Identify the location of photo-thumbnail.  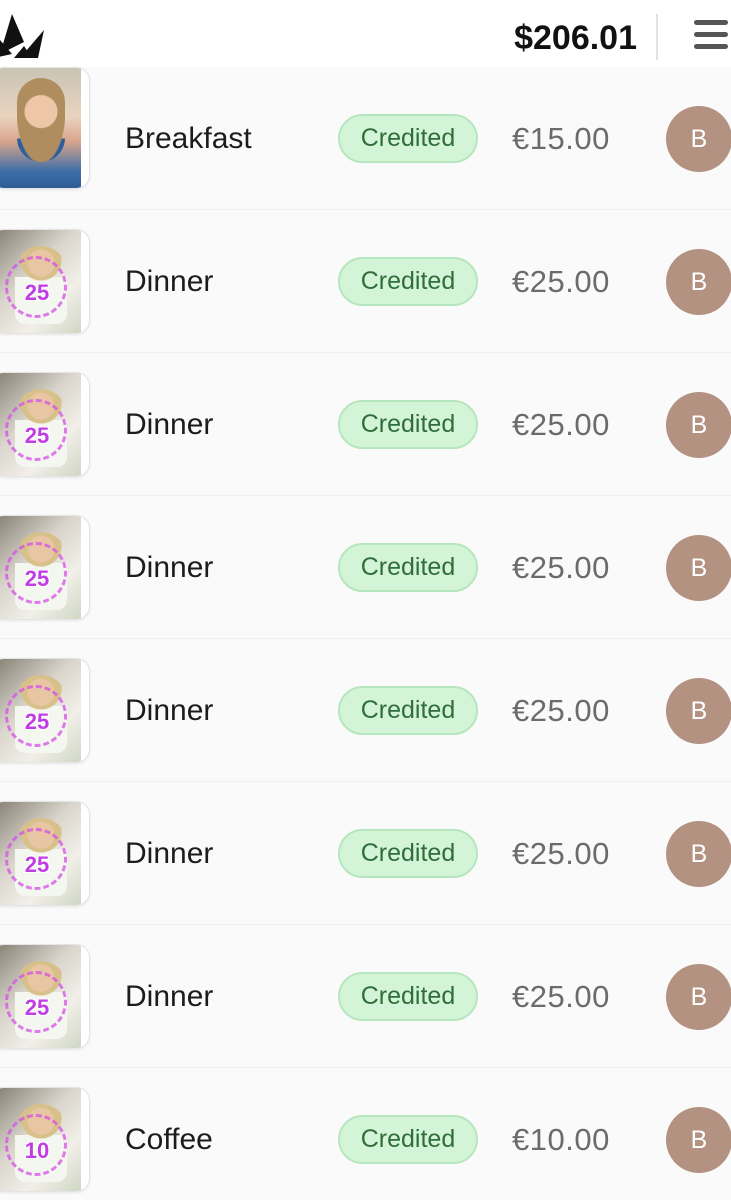
(40, 128).